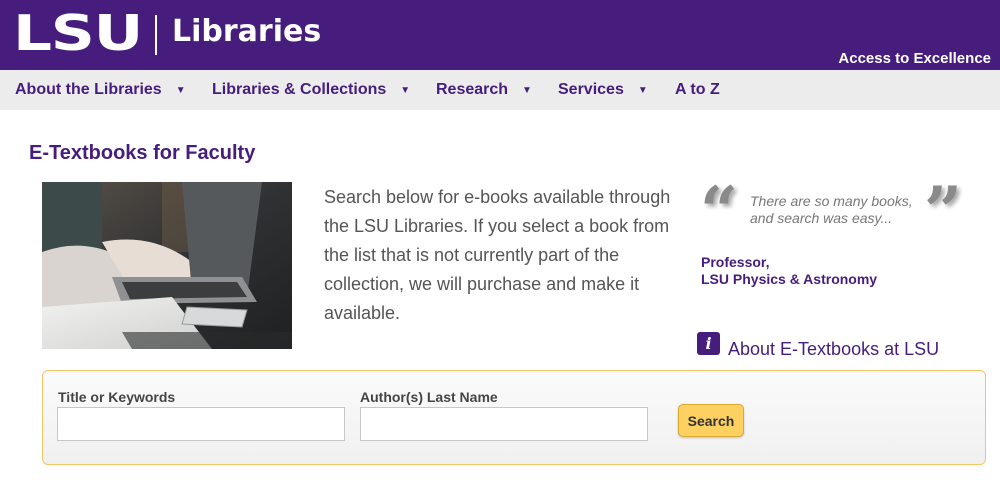 The width and height of the screenshot is (1000, 482). I want to click on info-icon: i, so click(708, 343).